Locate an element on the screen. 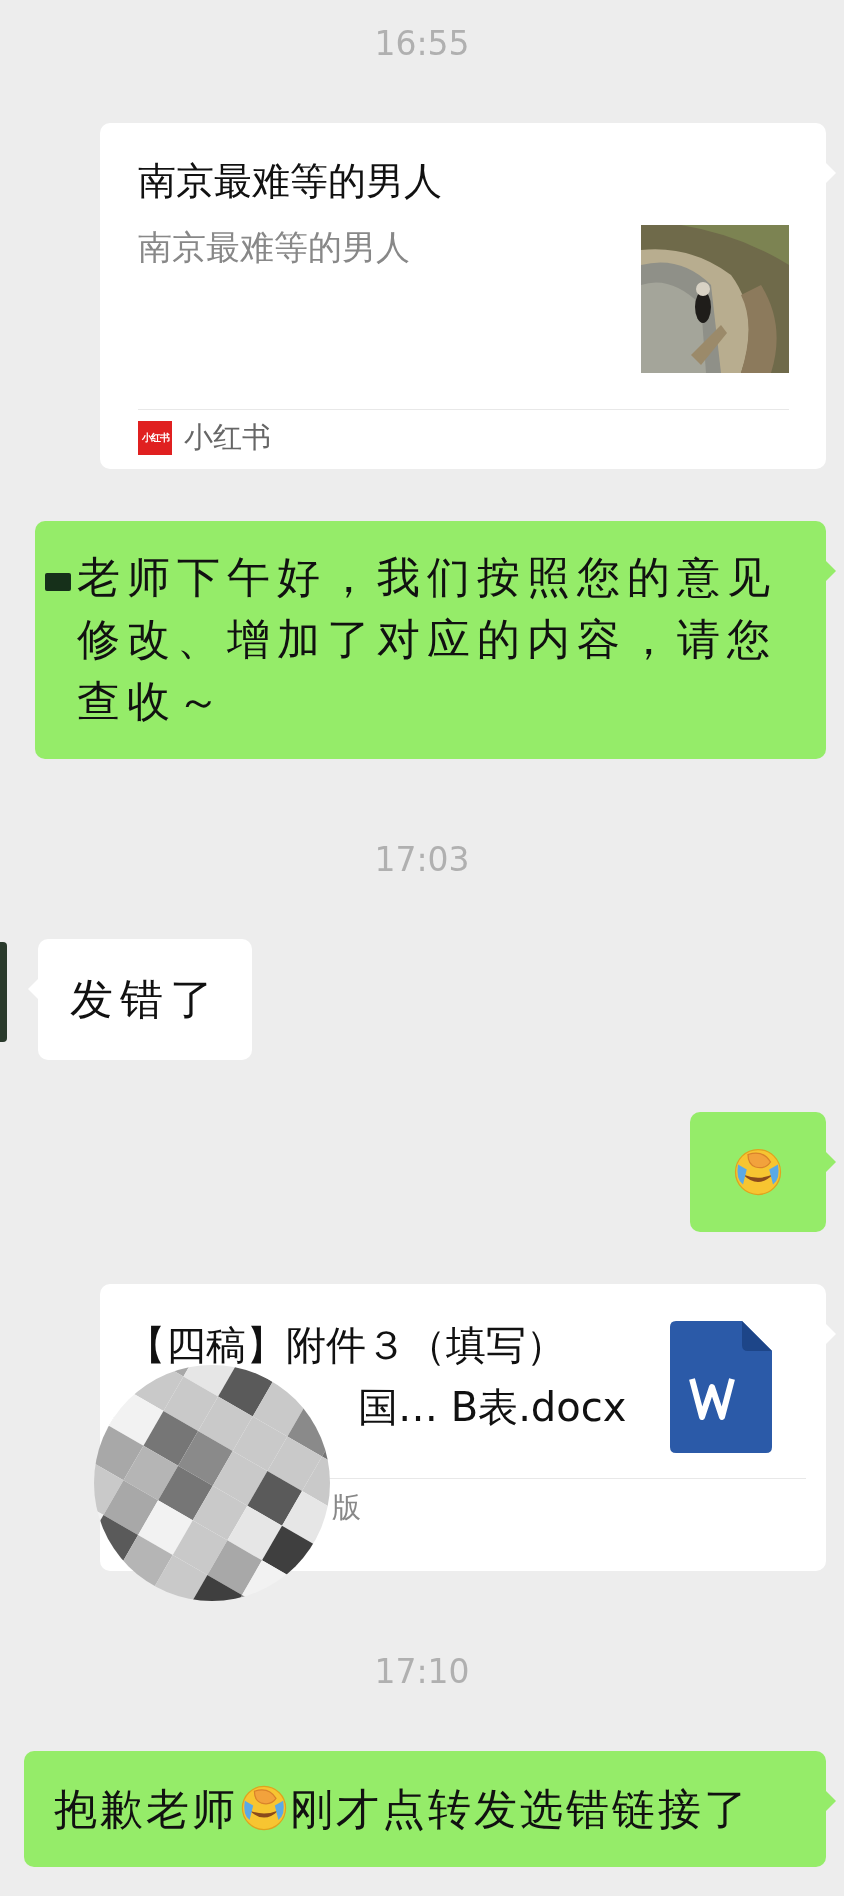 This screenshot has height=1896, width=844. file-name: 国… B表.docx is located at coordinates (492, 1407).